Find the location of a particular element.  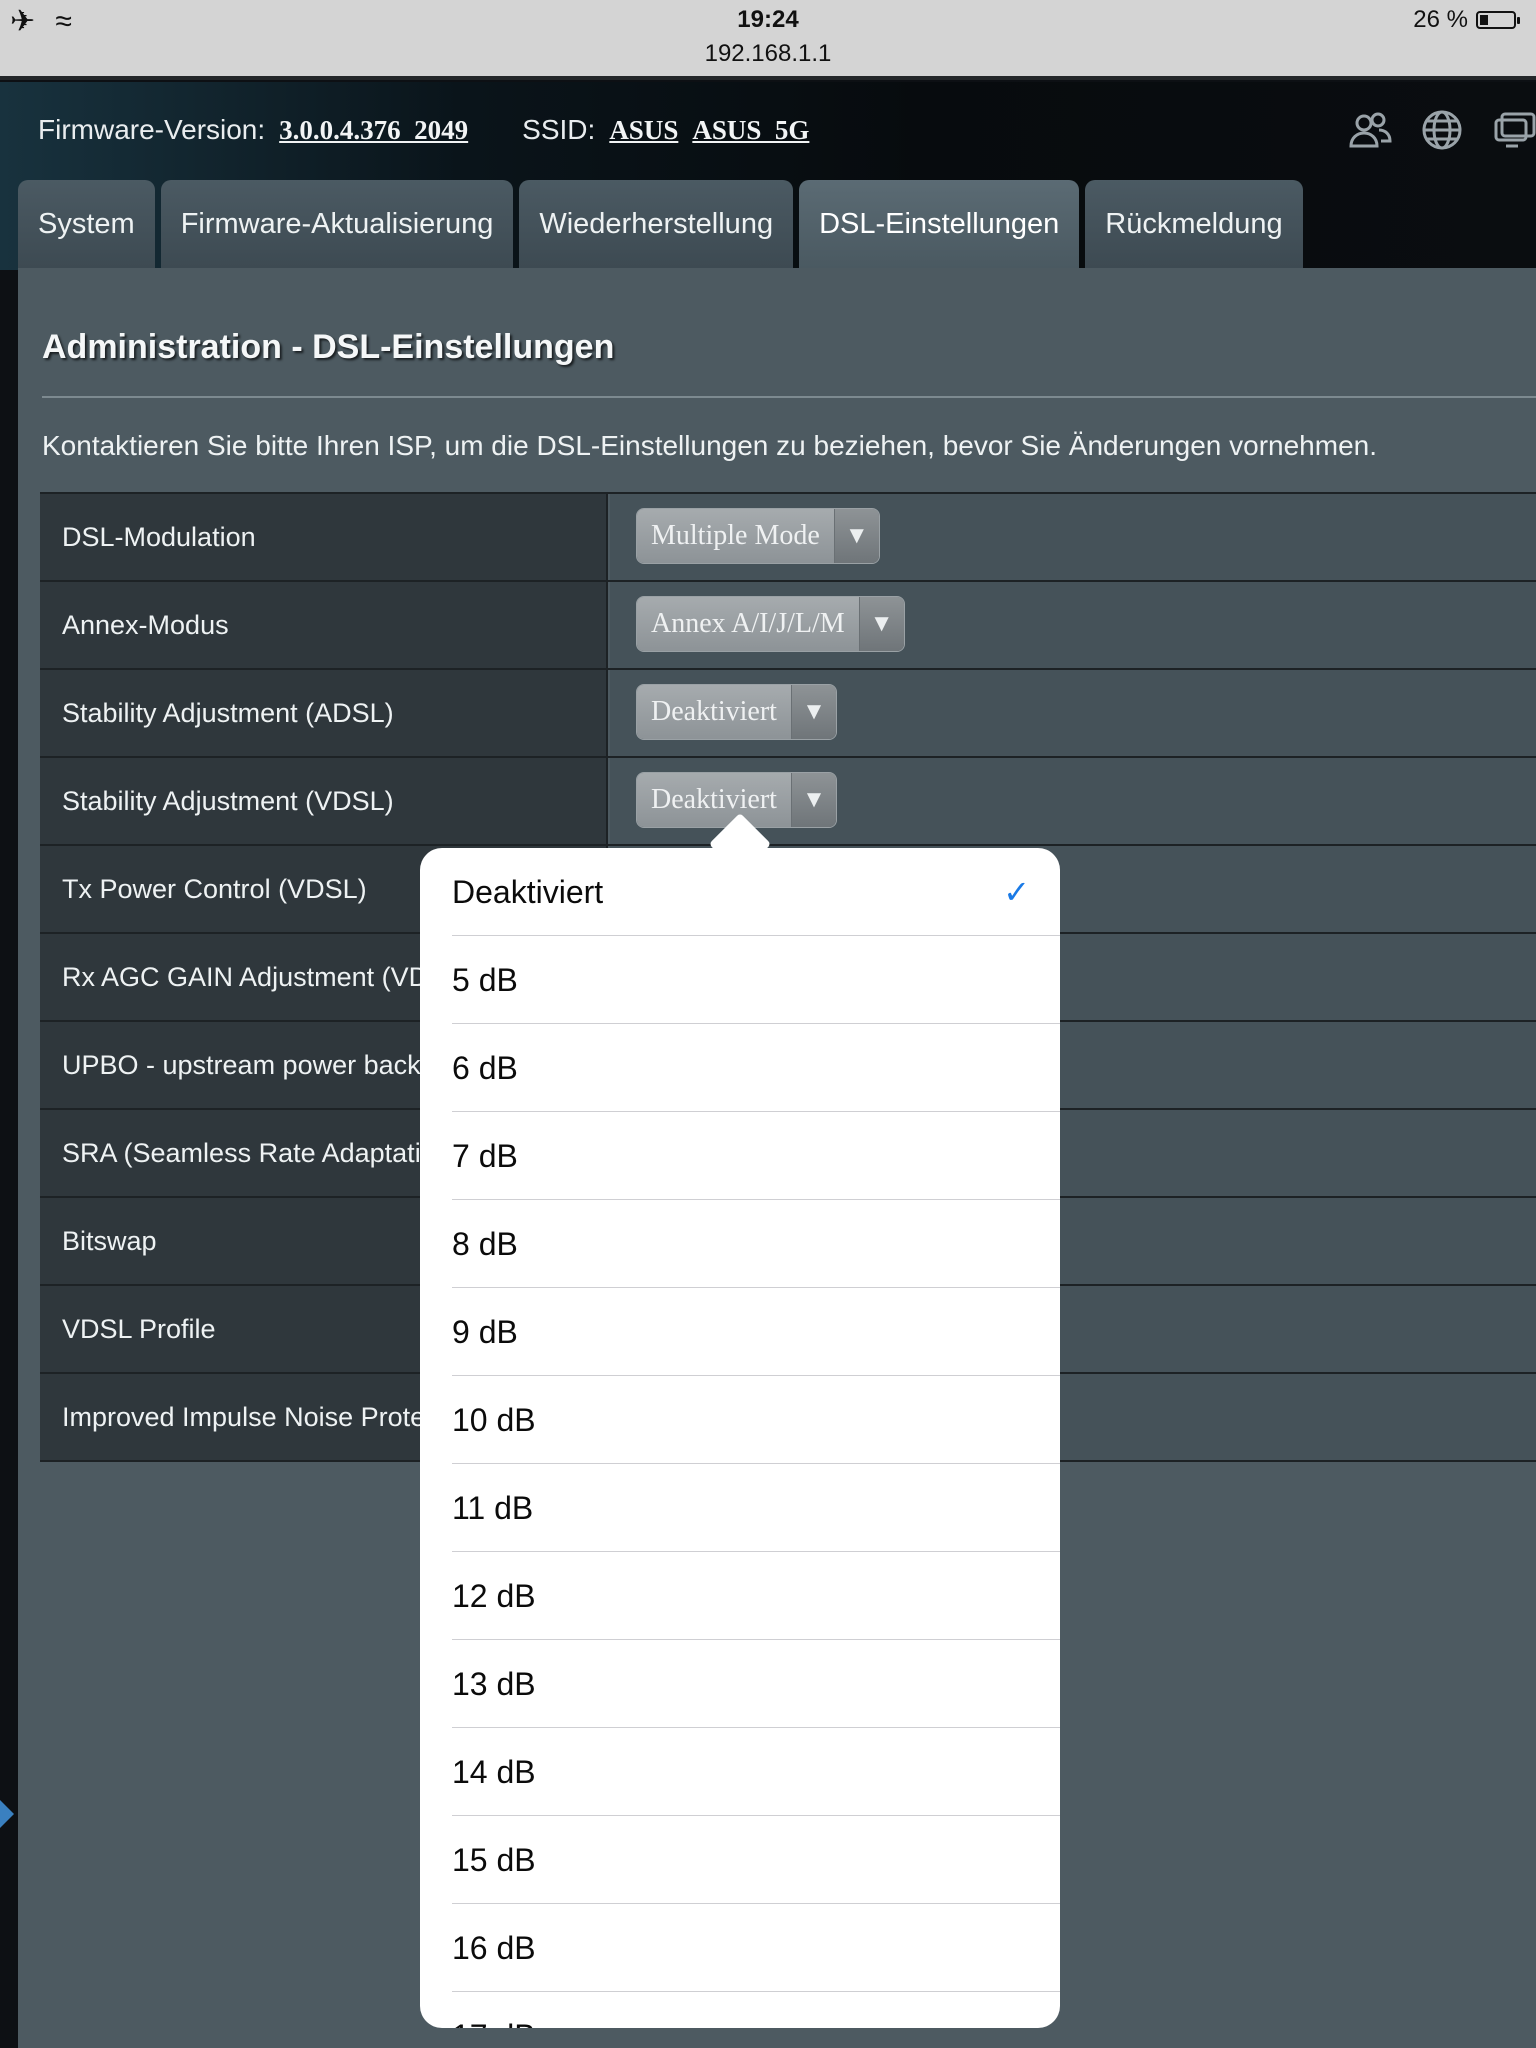

battery-status: 26 % is located at coordinates (1466, 20).